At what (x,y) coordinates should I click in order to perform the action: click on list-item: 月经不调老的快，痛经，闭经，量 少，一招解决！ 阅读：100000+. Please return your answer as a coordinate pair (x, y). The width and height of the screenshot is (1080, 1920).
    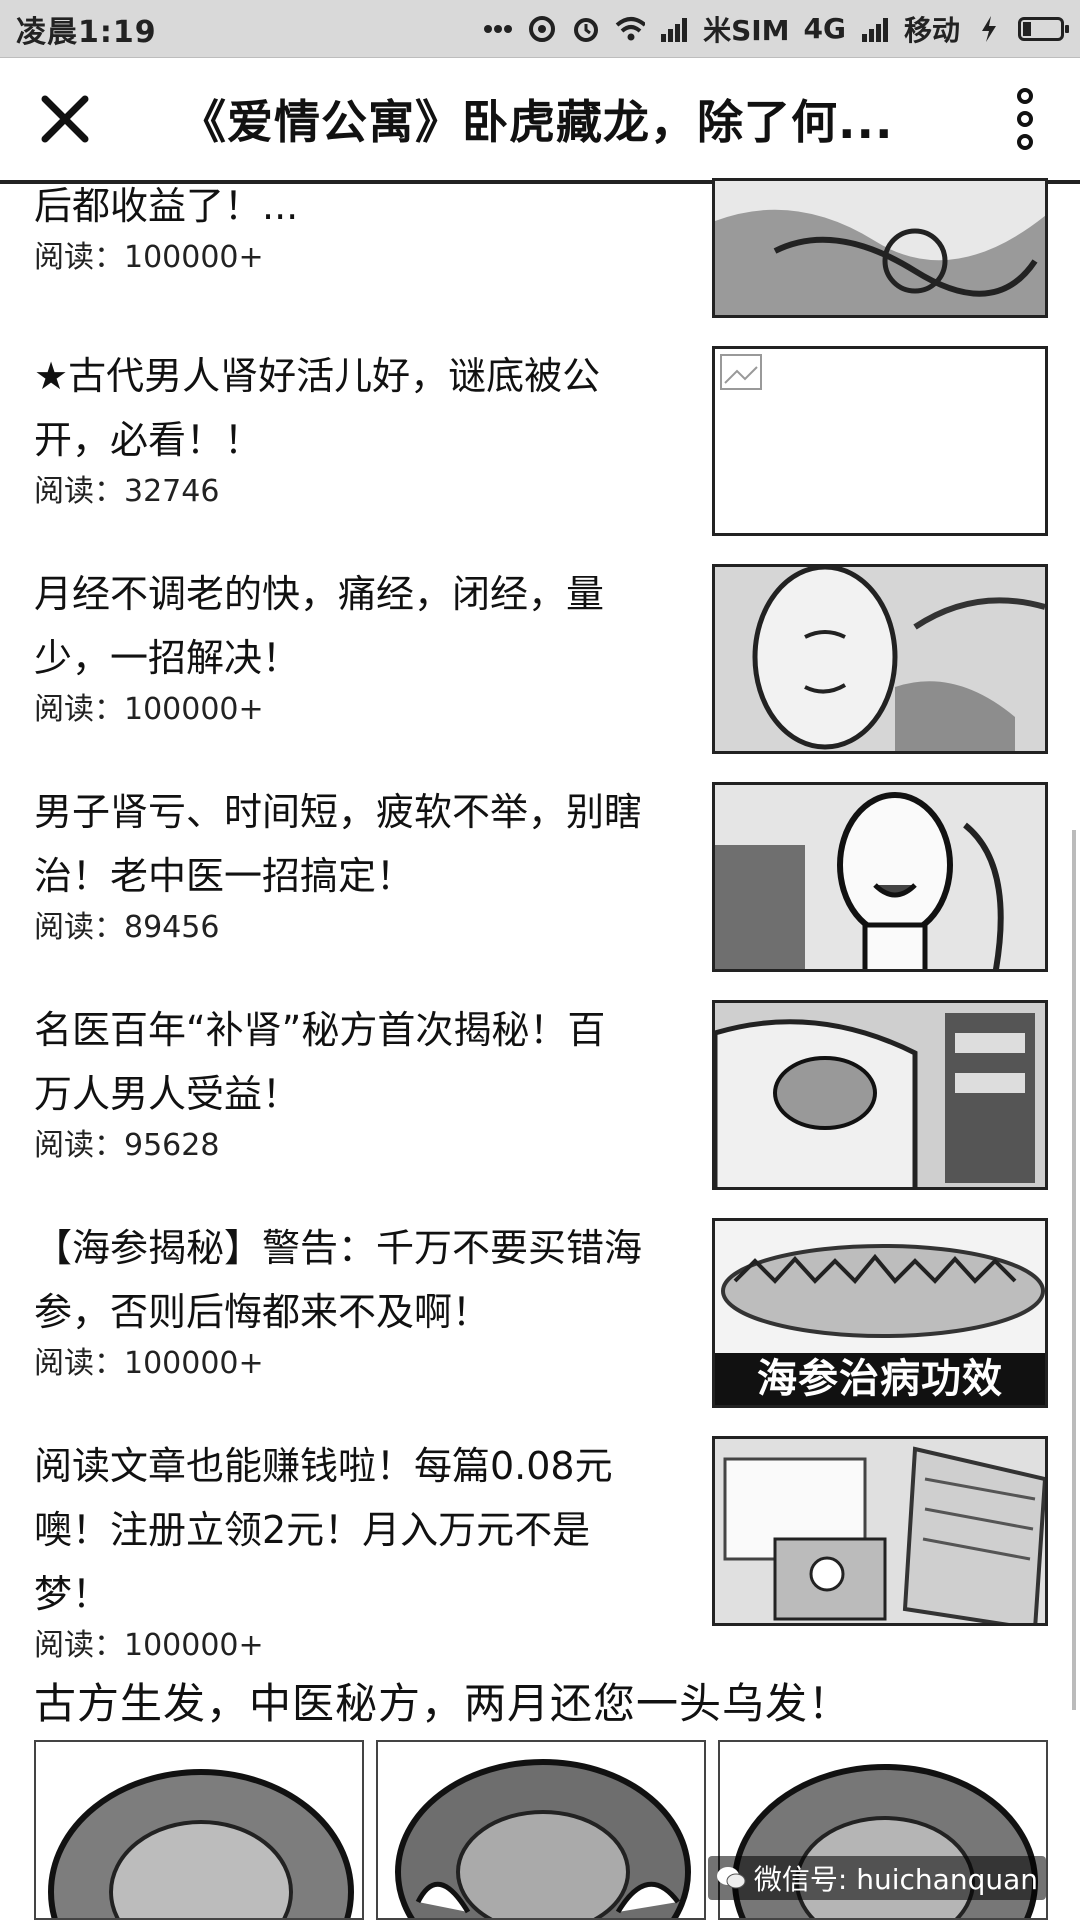
    Looking at the image, I should click on (540, 662).